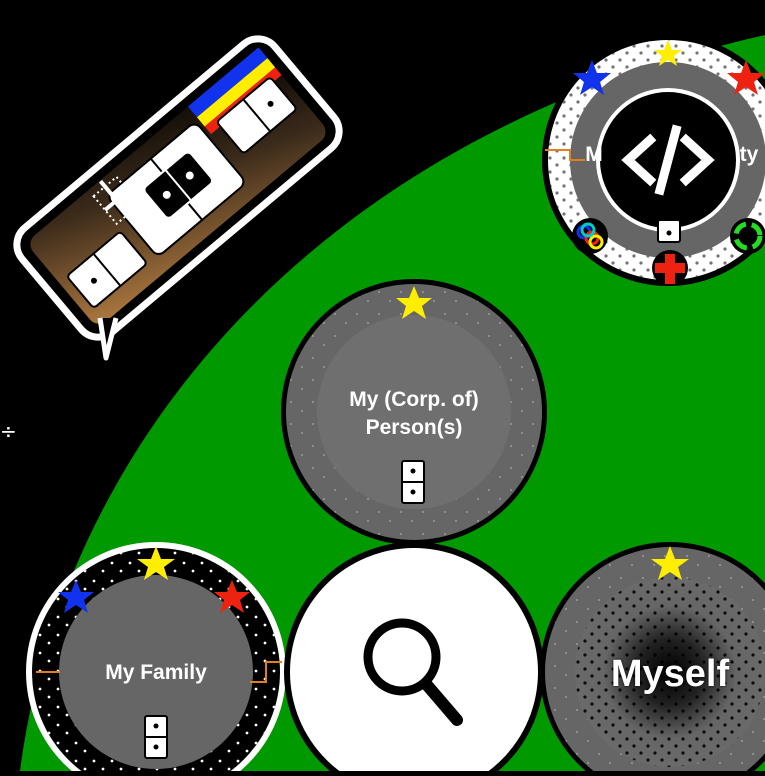 The width and height of the screenshot is (765, 776). Describe the element at coordinates (747, 236) in the screenshot. I see `recycle-icon` at that location.